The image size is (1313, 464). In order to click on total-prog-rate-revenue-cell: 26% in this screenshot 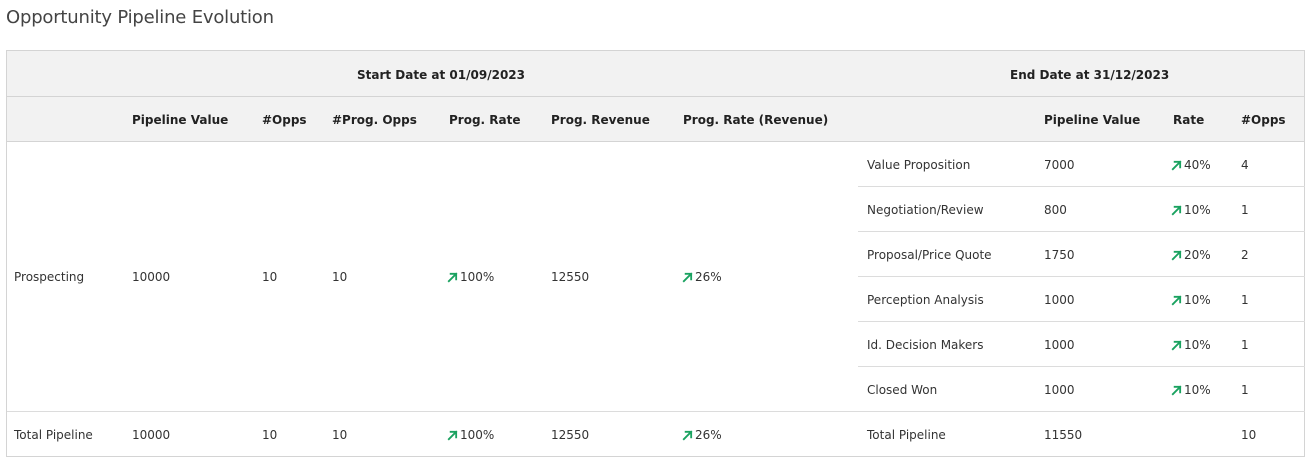, I will do `click(702, 435)`.